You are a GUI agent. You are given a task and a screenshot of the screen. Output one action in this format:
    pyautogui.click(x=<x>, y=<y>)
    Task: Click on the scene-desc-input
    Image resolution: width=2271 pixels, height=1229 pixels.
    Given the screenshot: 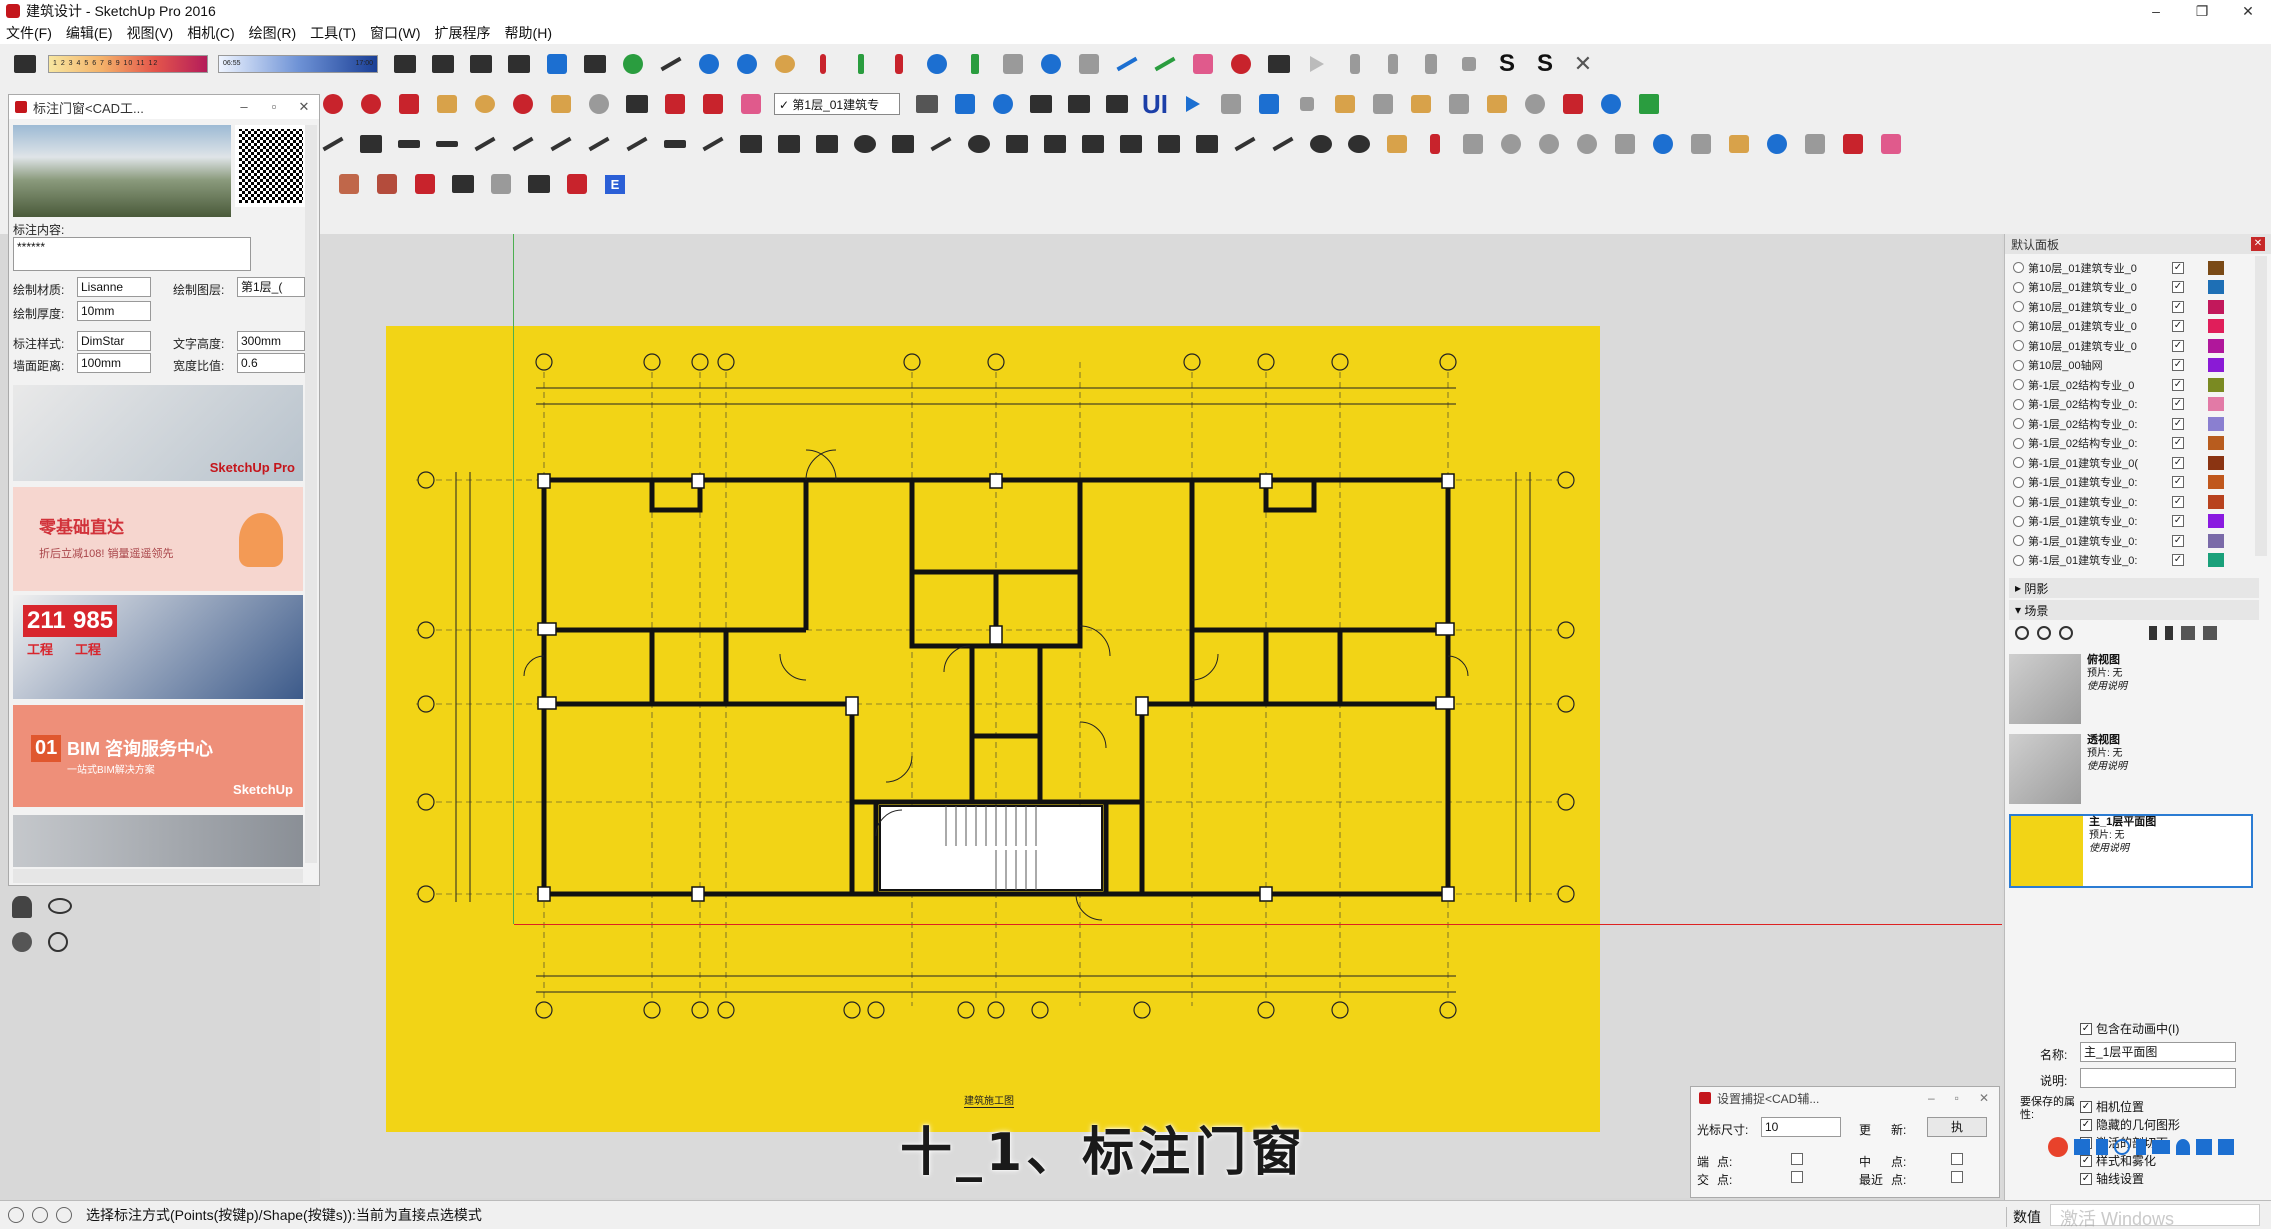 What is the action you would take?
    pyautogui.click(x=2158, y=1078)
    